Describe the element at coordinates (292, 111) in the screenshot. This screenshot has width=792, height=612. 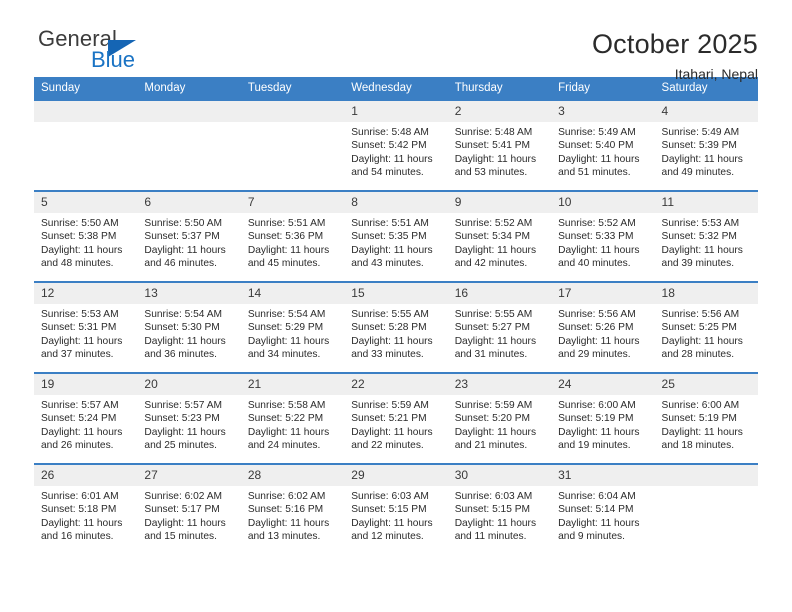
I see `day-number` at that location.